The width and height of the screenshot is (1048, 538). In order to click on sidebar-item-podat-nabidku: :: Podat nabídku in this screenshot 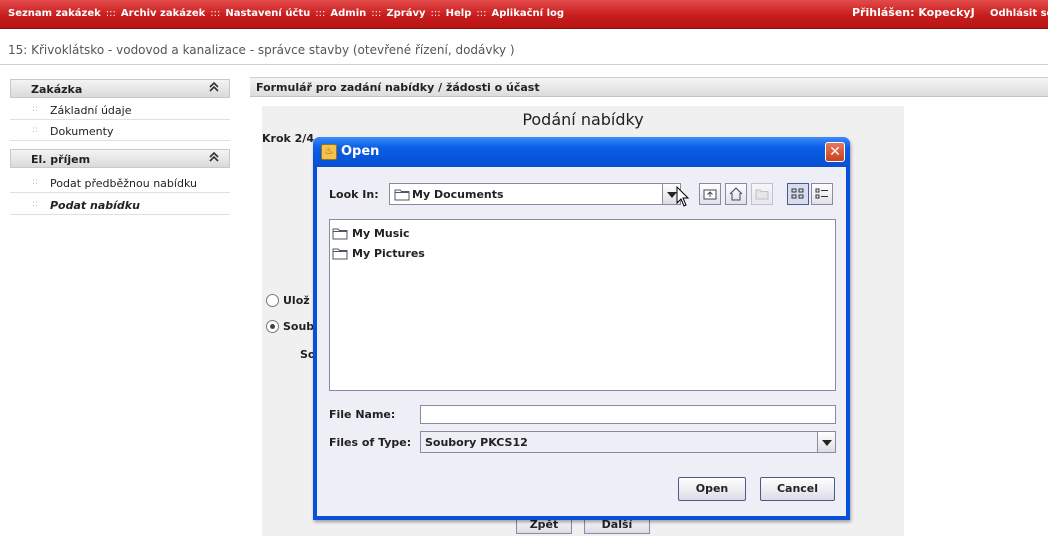, I will do `click(120, 205)`.